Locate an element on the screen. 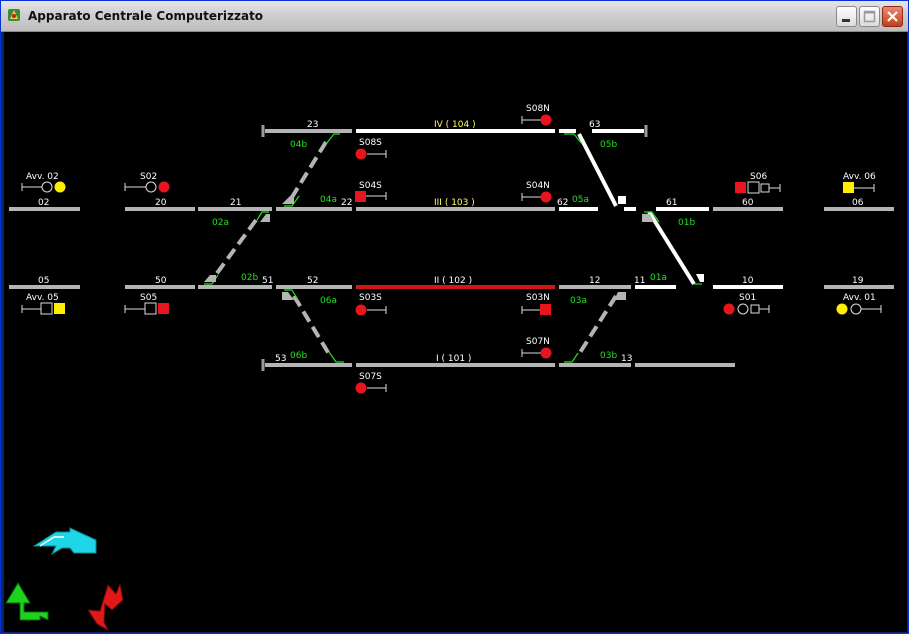 This screenshot has width=909, height=634. s03n-red-lamp is located at coordinates (545, 309).